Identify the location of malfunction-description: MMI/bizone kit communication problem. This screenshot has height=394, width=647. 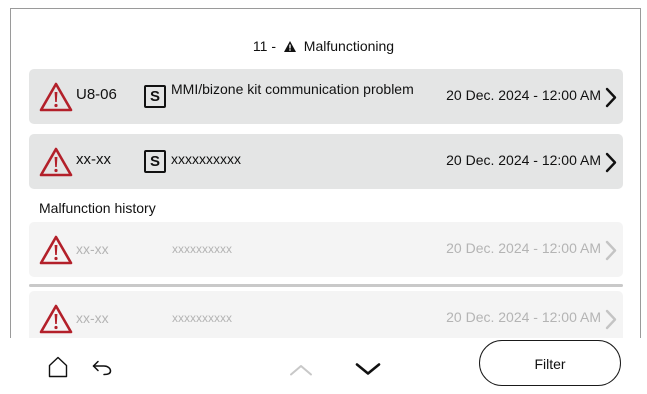
(292, 89).